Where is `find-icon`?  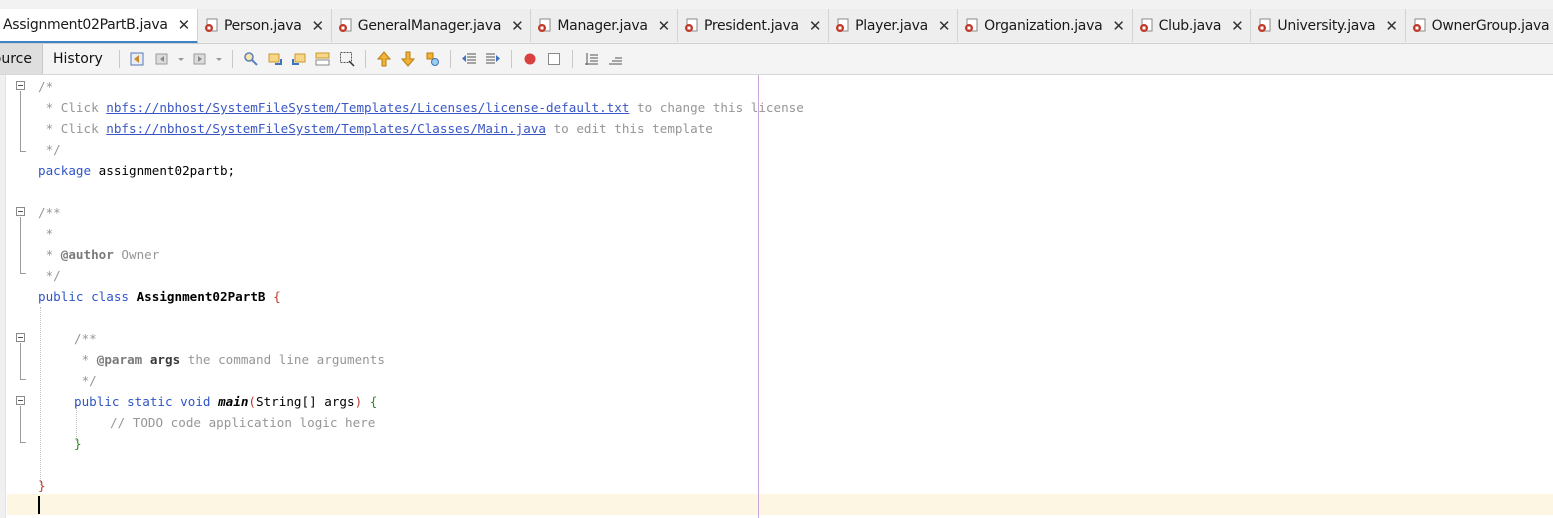
find-icon is located at coordinates (251, 59).